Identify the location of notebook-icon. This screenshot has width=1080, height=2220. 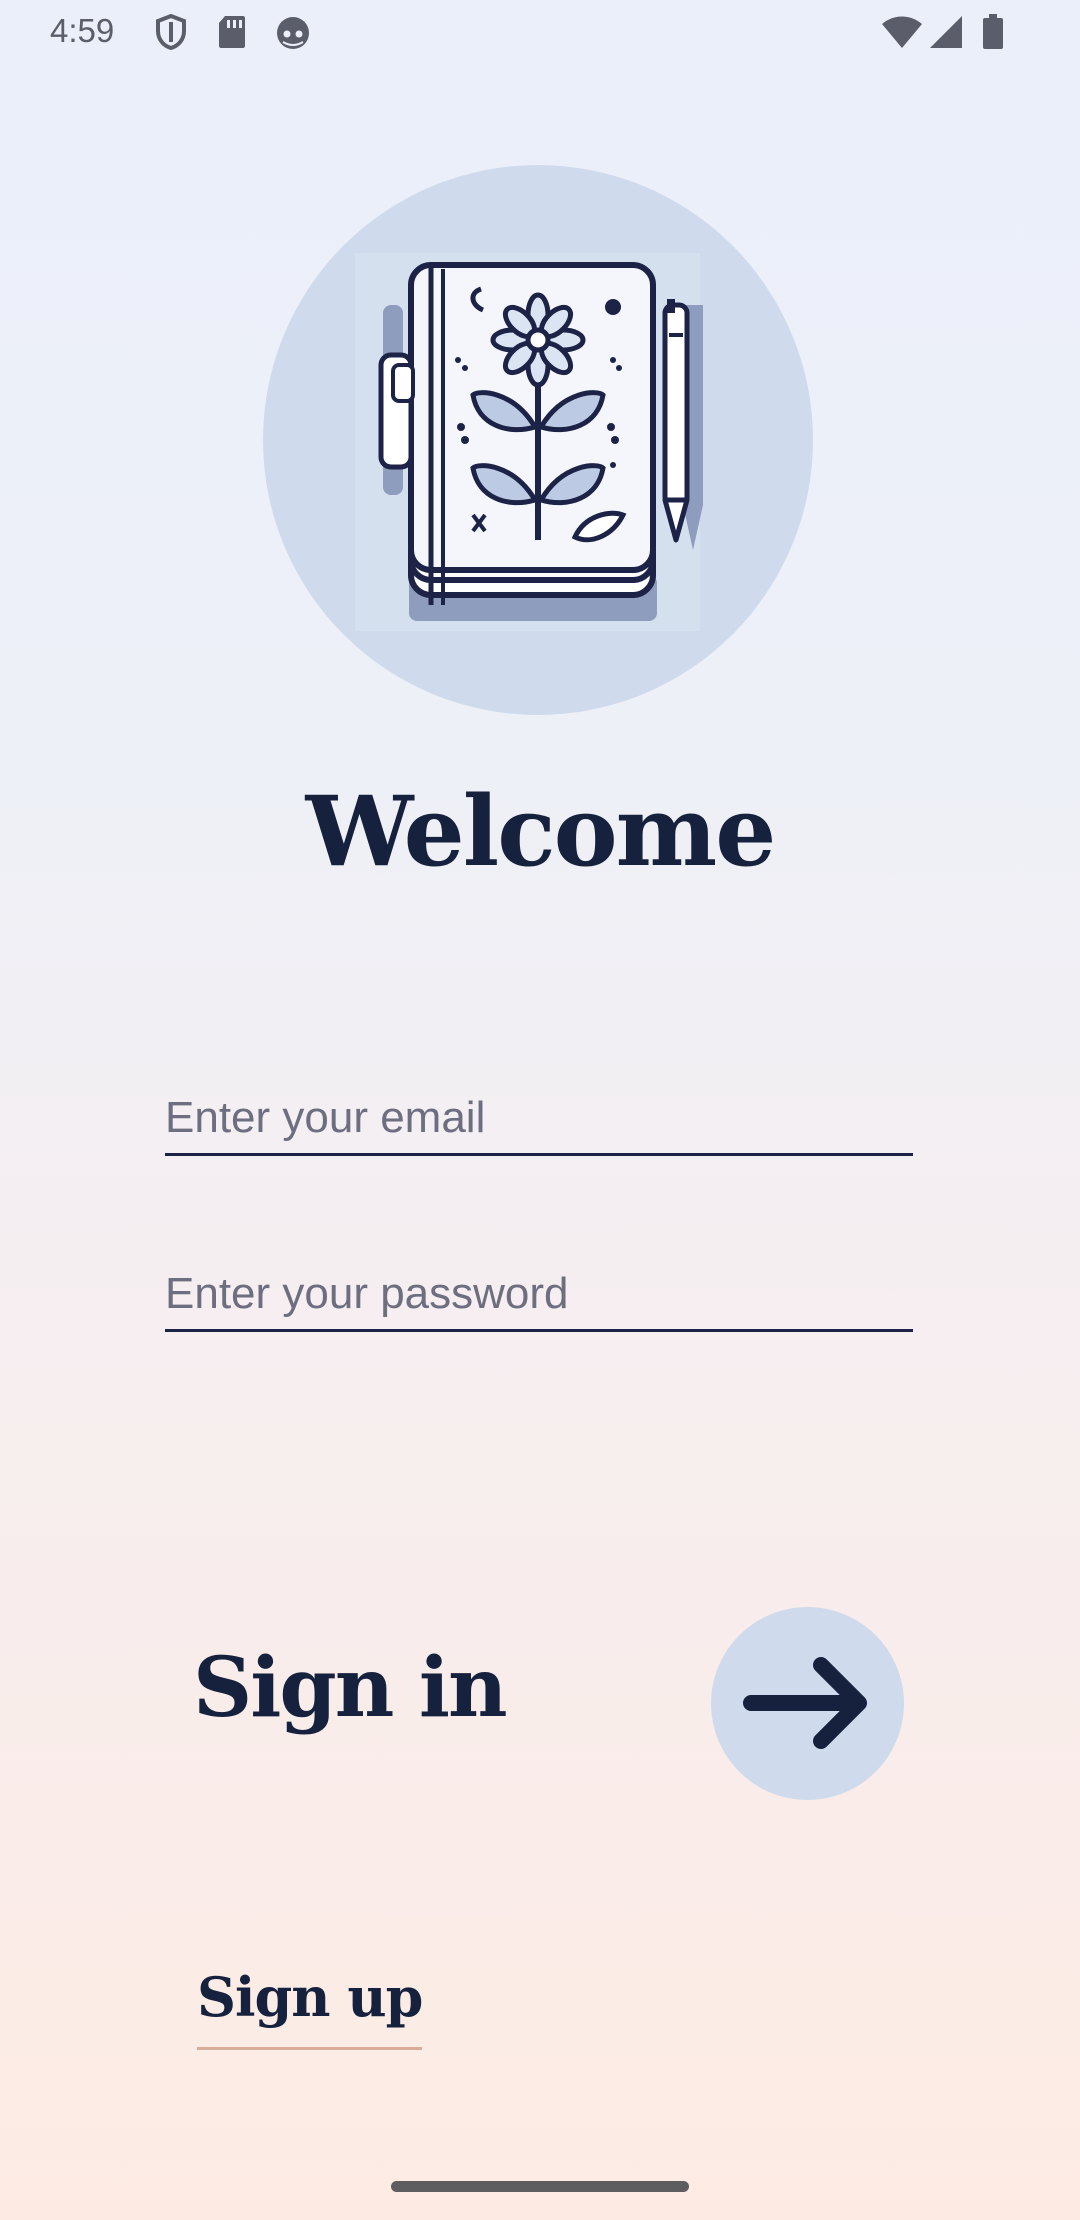
(529, 442).